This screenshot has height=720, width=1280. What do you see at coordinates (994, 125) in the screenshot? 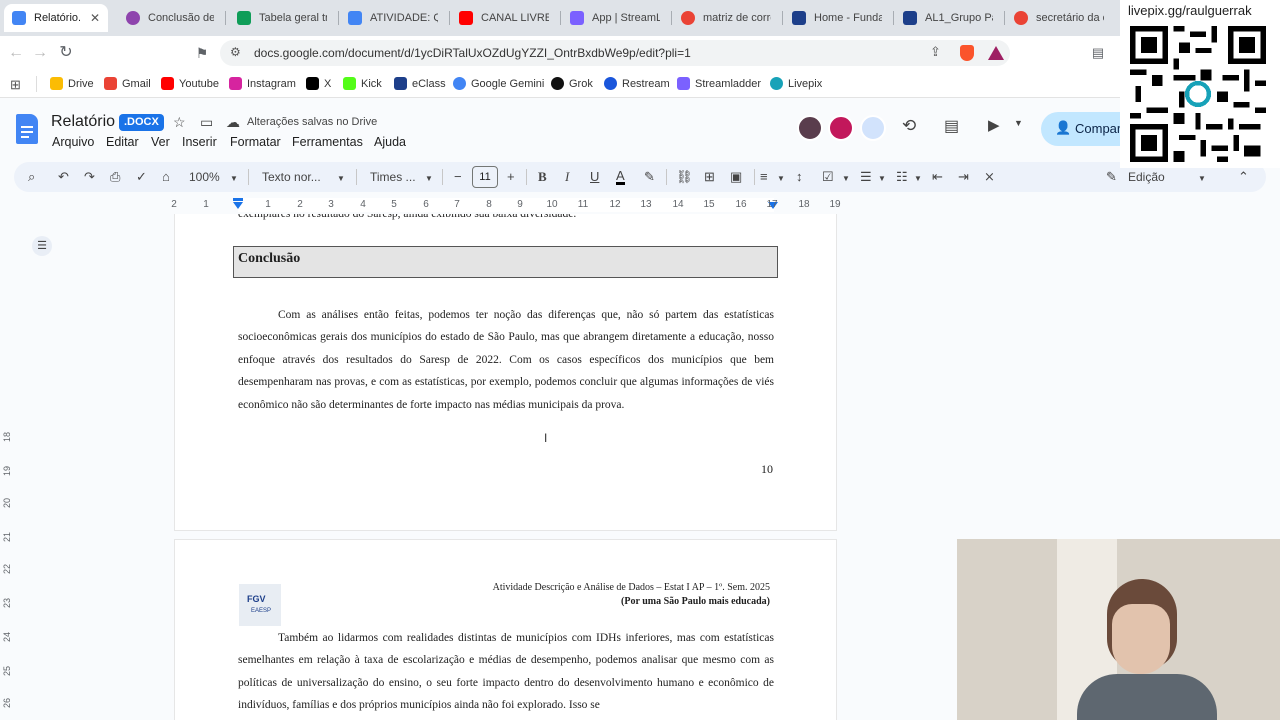
I see `meet-icon: ▶` at bounding box center [994, 125].